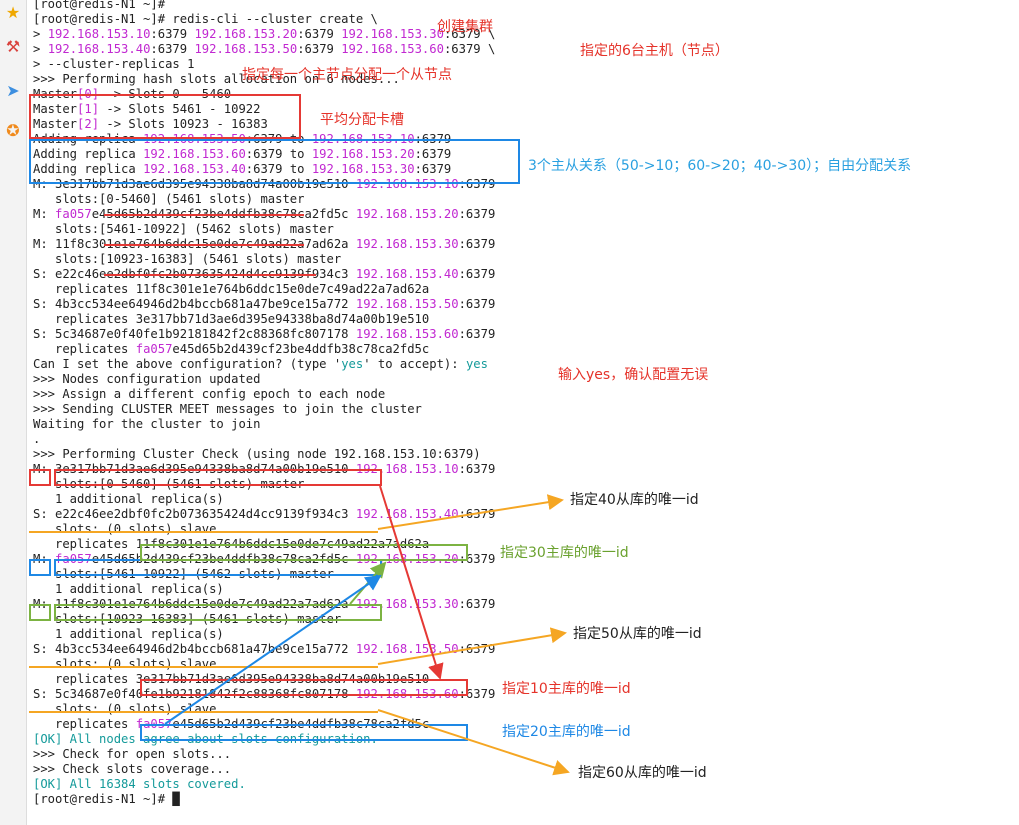  I want to click on slave-60-underline, so click(203, 712).